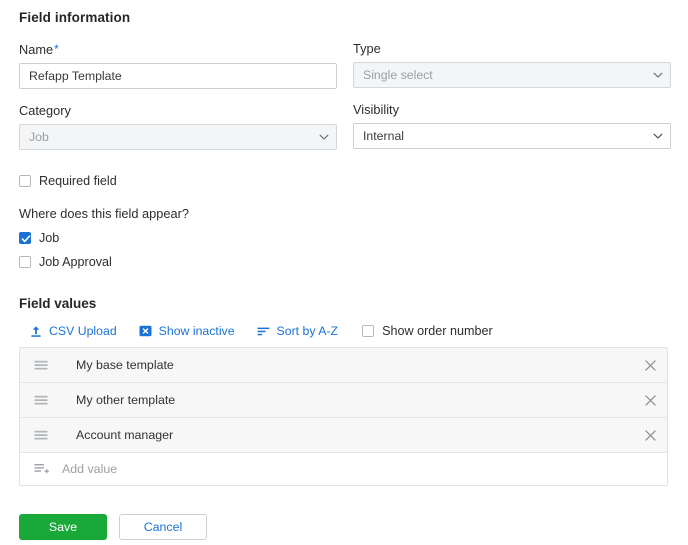 The height and width of the screenshot is (545, 688). I want to click on table-row: My other template, so click(343, 400).